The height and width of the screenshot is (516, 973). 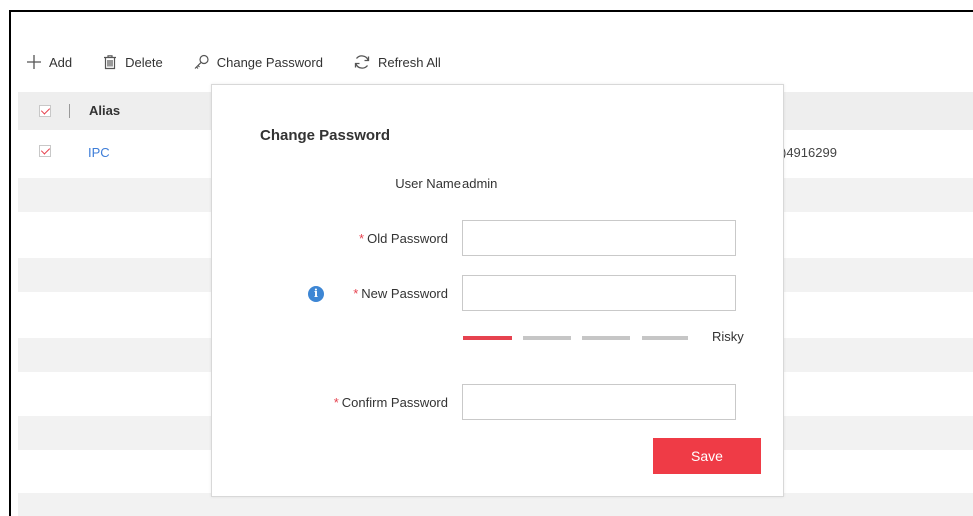 I want to click on change-password-label: Change Password, so click(x=269, y=62).